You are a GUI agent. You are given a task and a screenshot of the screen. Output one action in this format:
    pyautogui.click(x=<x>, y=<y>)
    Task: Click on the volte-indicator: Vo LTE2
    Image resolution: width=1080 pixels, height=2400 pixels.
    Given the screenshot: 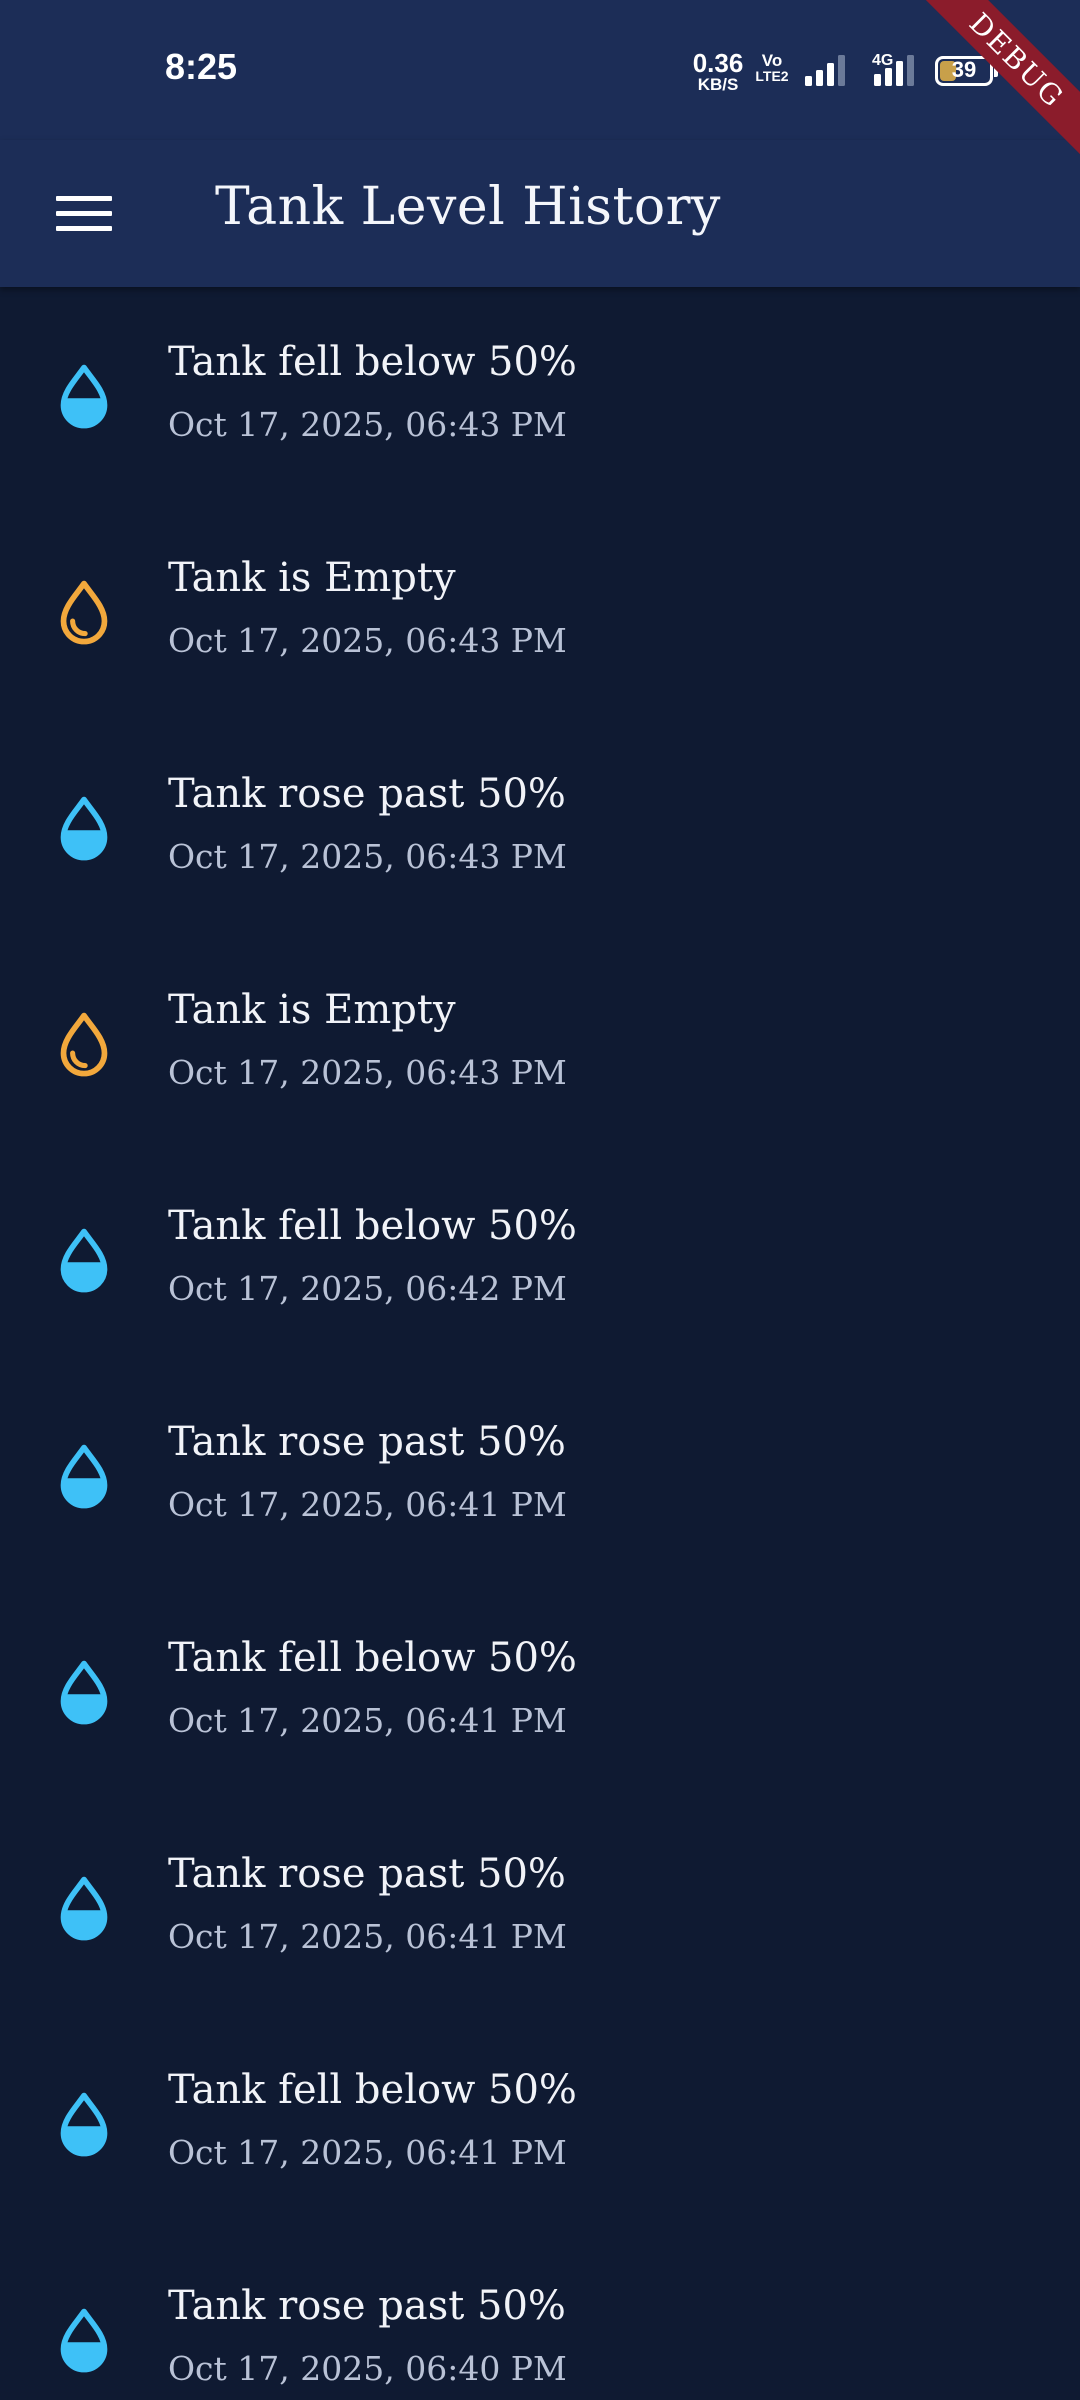 What is the action you would take?
    pyautogui.click(x=772, y=67)
    